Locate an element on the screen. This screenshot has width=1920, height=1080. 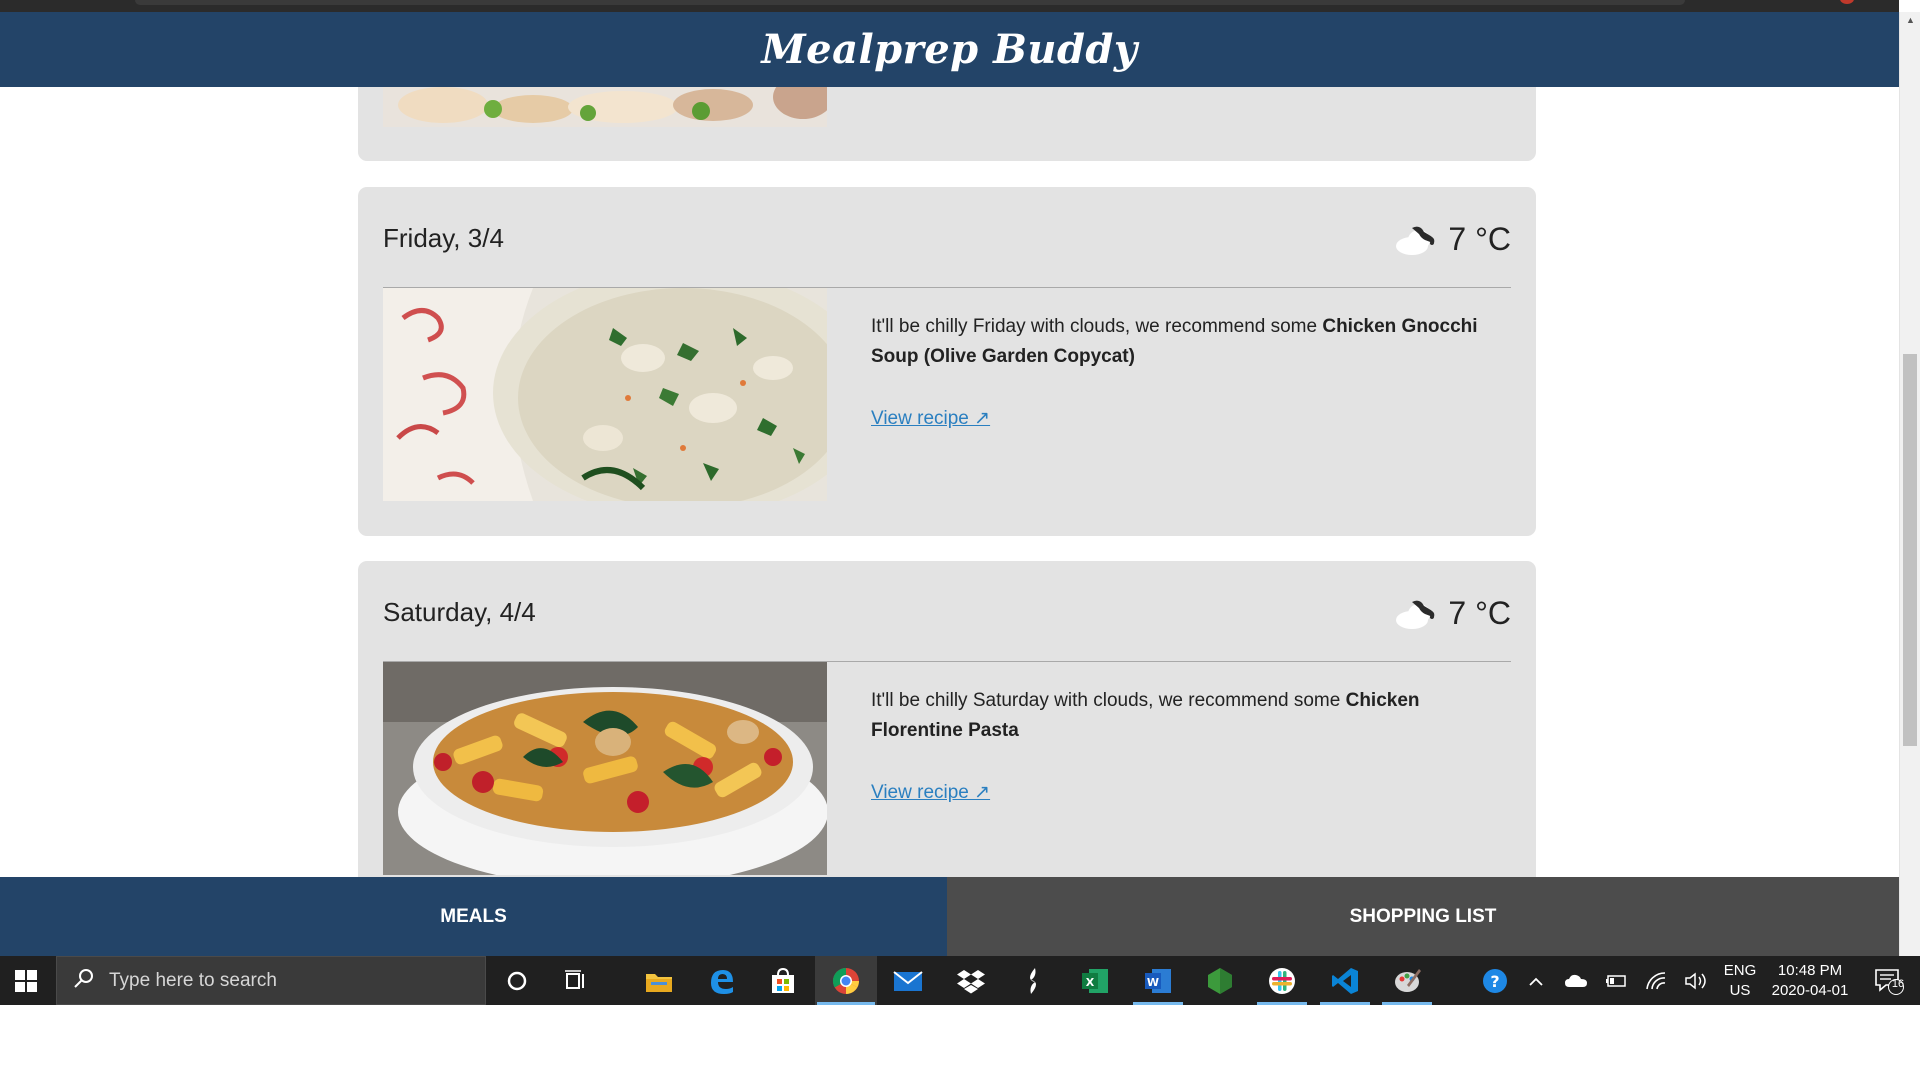
input-language-indicator: ENG US is located at coordinates (1740, 980).